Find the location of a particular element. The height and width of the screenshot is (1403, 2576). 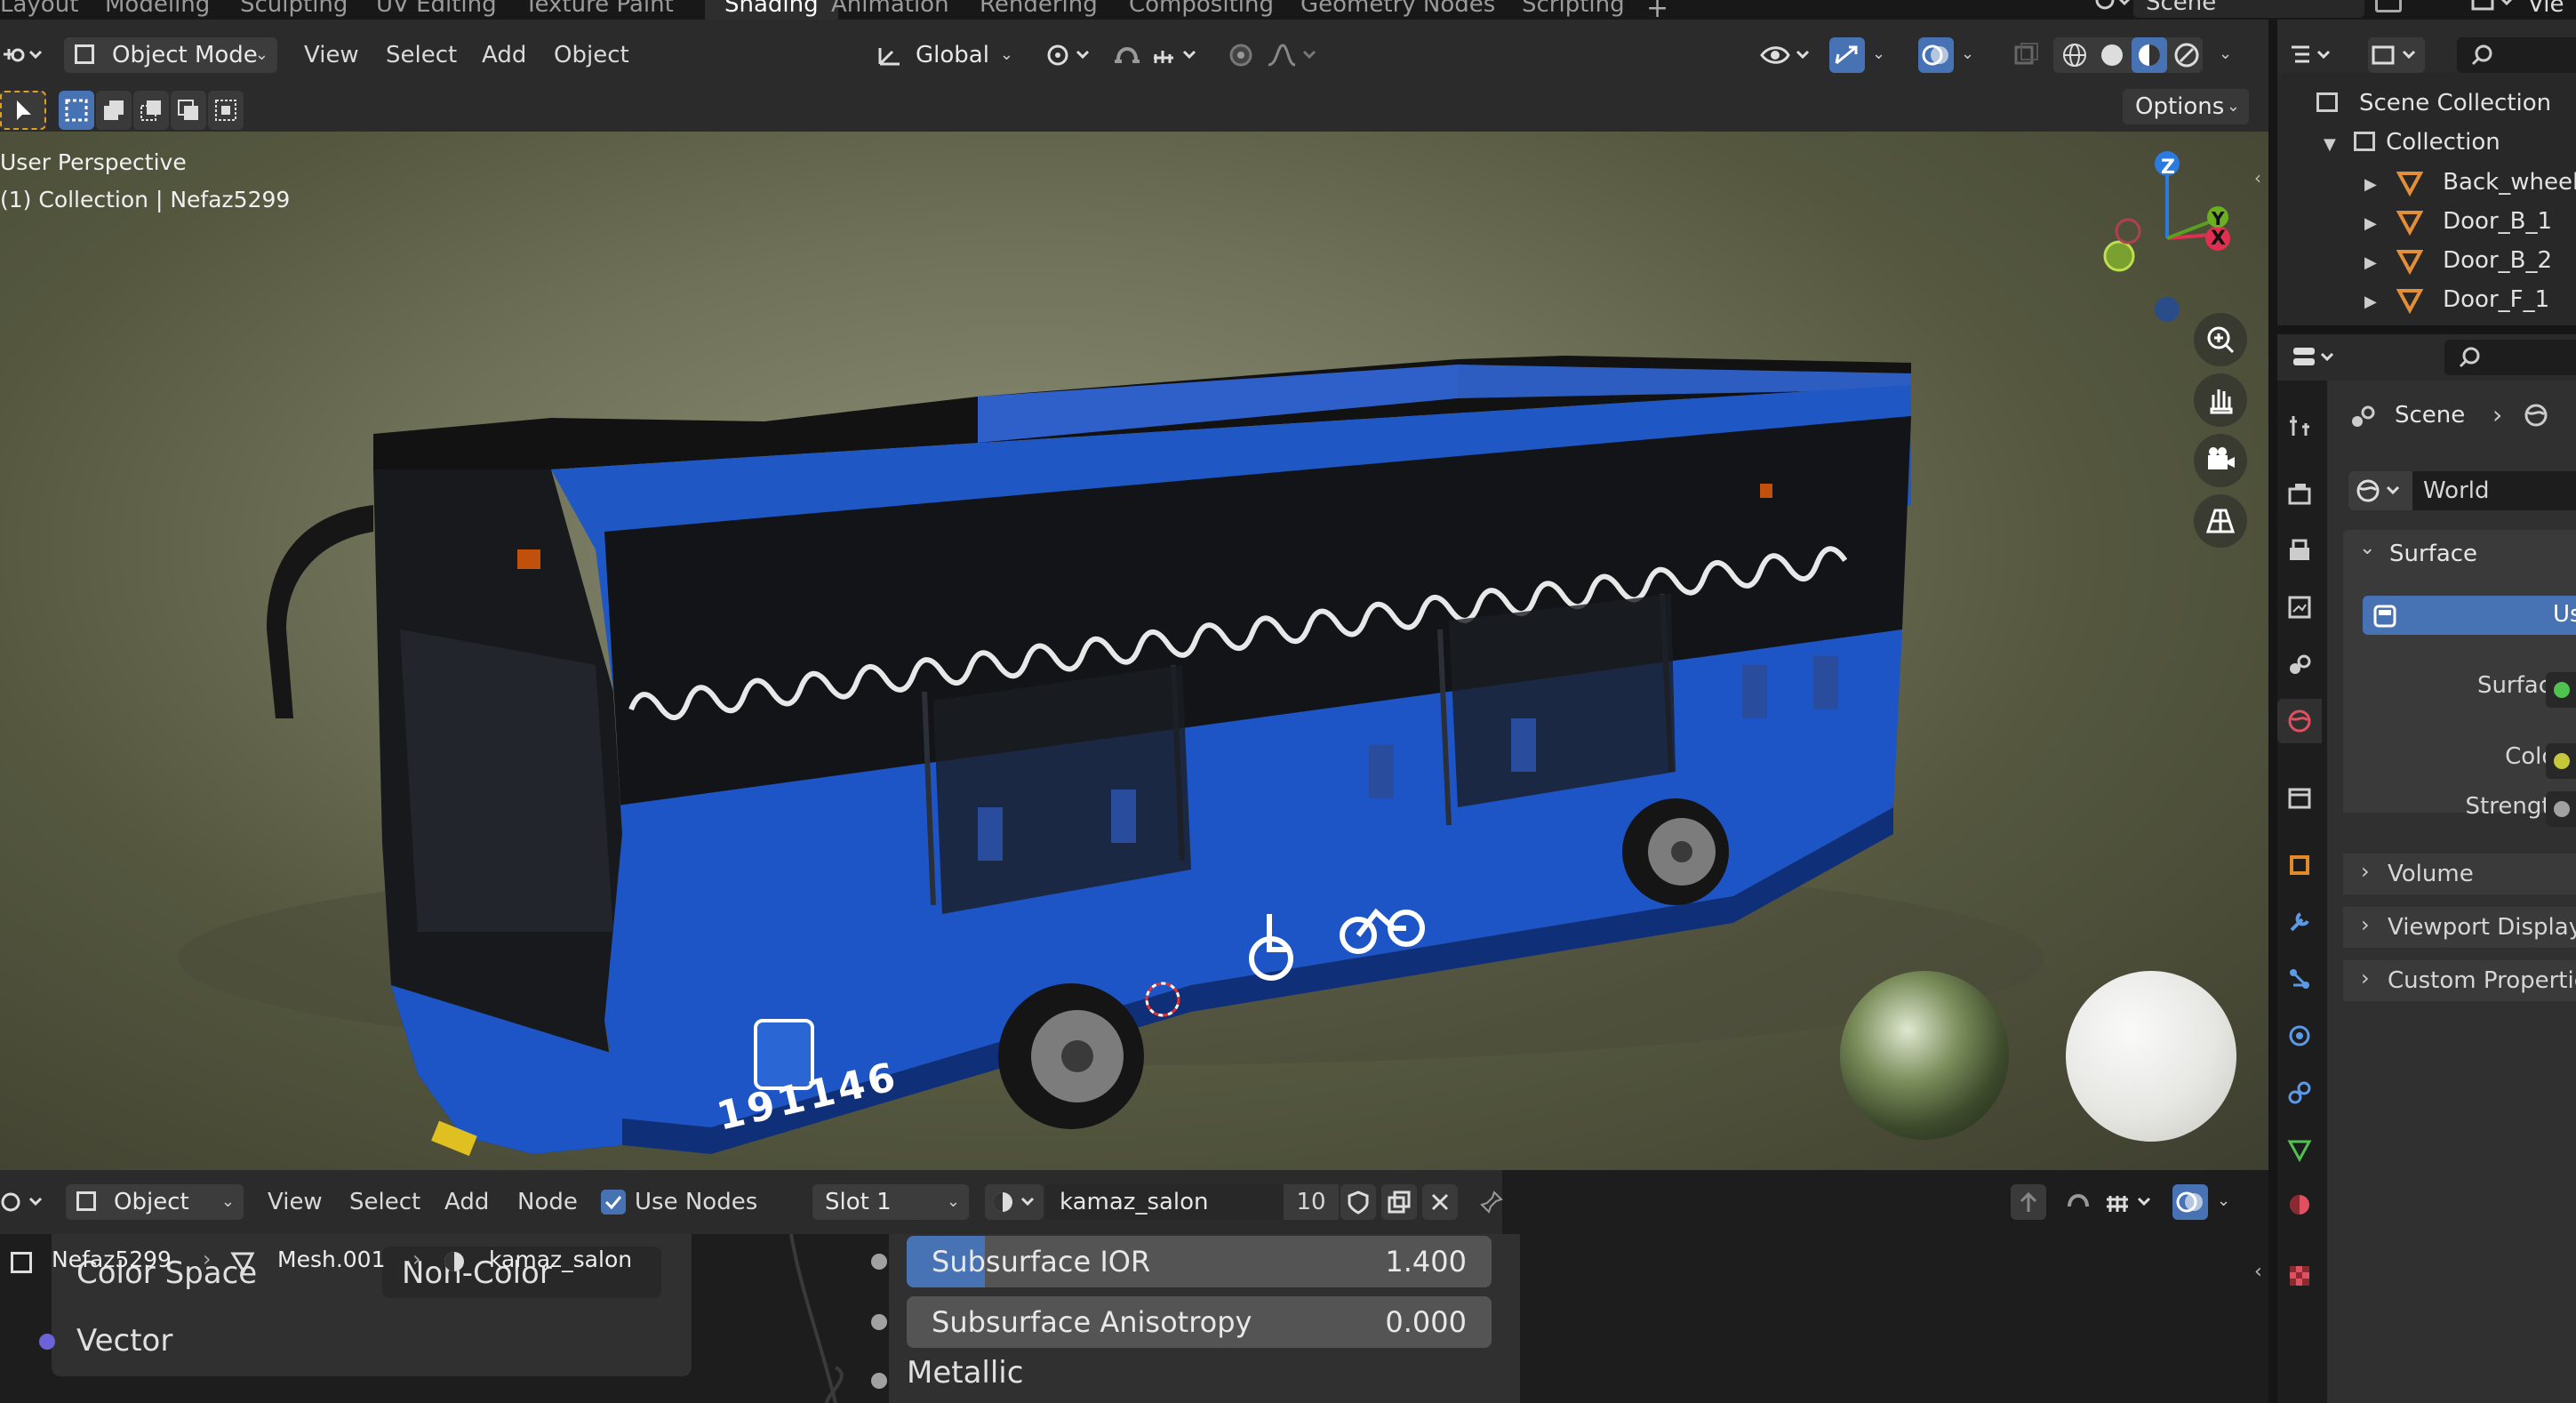

outliner-editor-type-icon is located at coordinates (2314, 55).